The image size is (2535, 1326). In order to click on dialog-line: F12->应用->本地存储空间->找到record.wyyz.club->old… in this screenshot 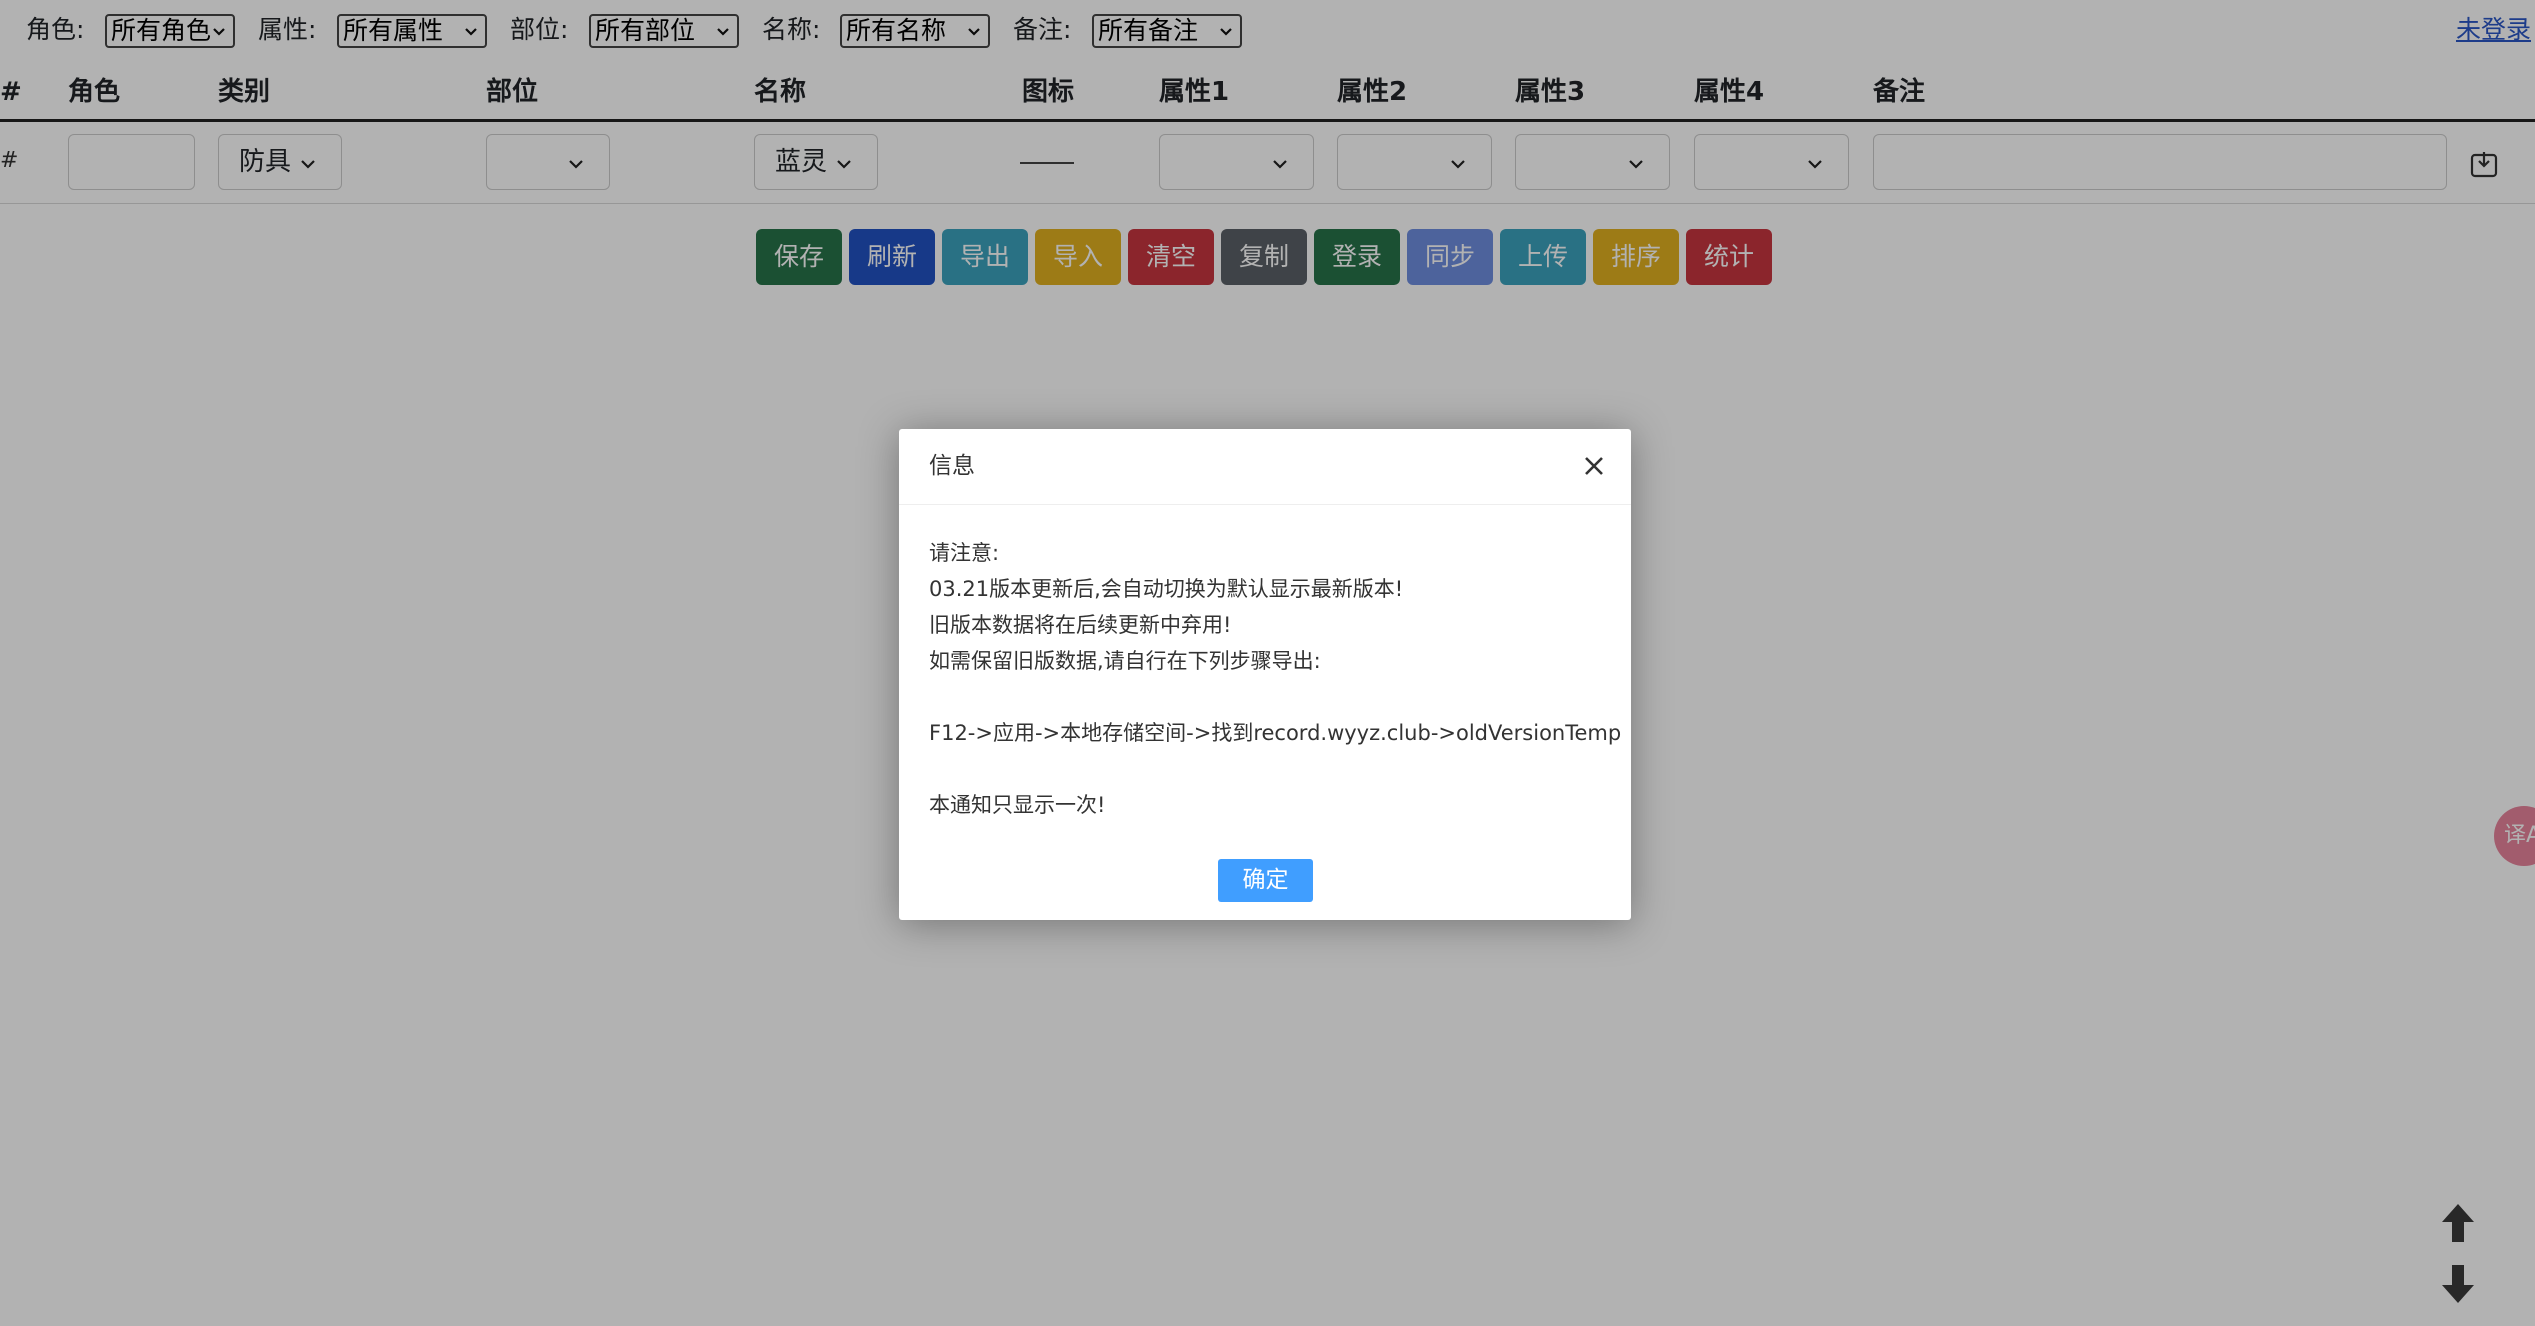, I will do `click(1275, 733)`.